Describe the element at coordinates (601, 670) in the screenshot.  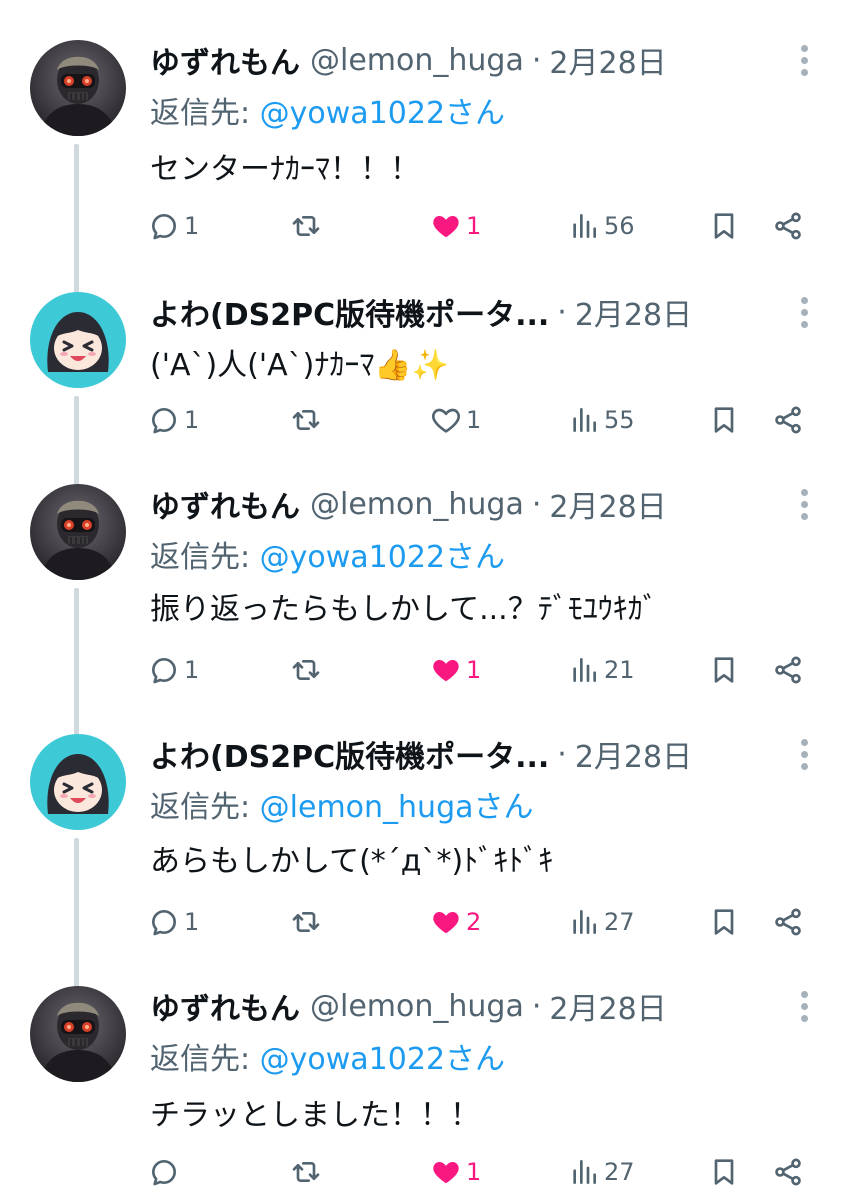
I see `views-button: 21` at that location.